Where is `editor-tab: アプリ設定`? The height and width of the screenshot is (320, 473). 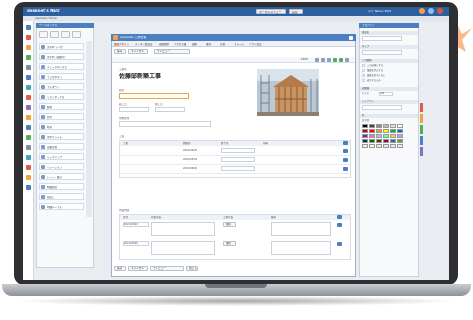 editor-tab: アプリ設定 is located at coordinates (255, 45).